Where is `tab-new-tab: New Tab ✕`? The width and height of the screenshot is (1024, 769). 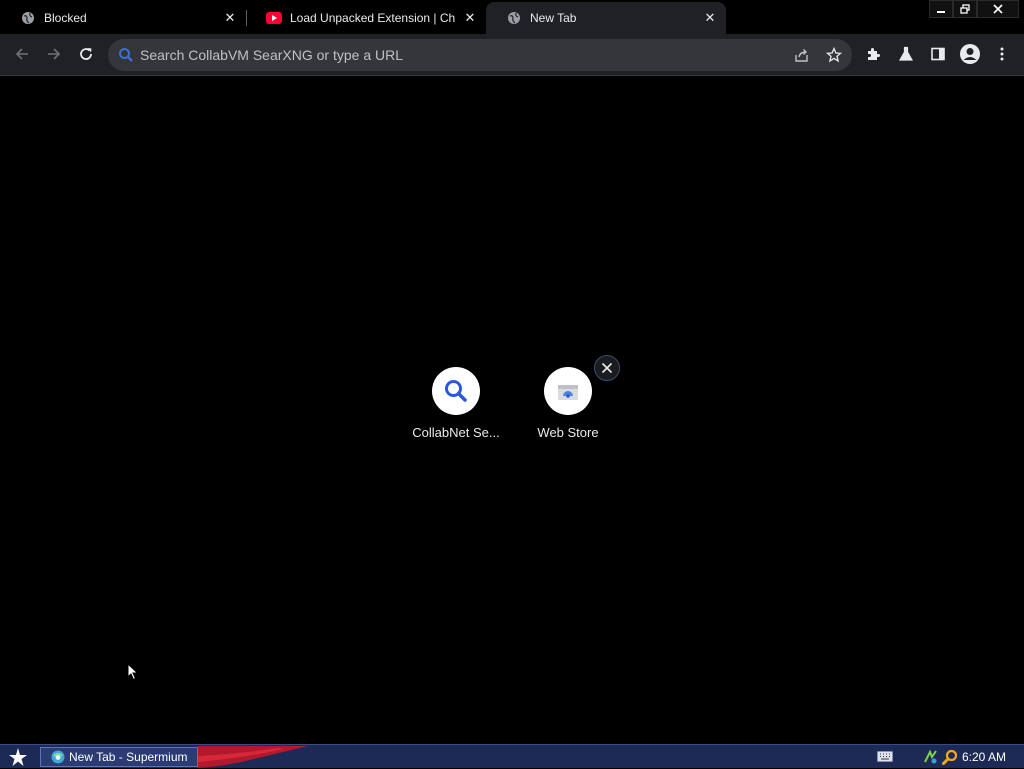
tab-new-tab: New Tab ✕ is located at coordinates (606, 18).